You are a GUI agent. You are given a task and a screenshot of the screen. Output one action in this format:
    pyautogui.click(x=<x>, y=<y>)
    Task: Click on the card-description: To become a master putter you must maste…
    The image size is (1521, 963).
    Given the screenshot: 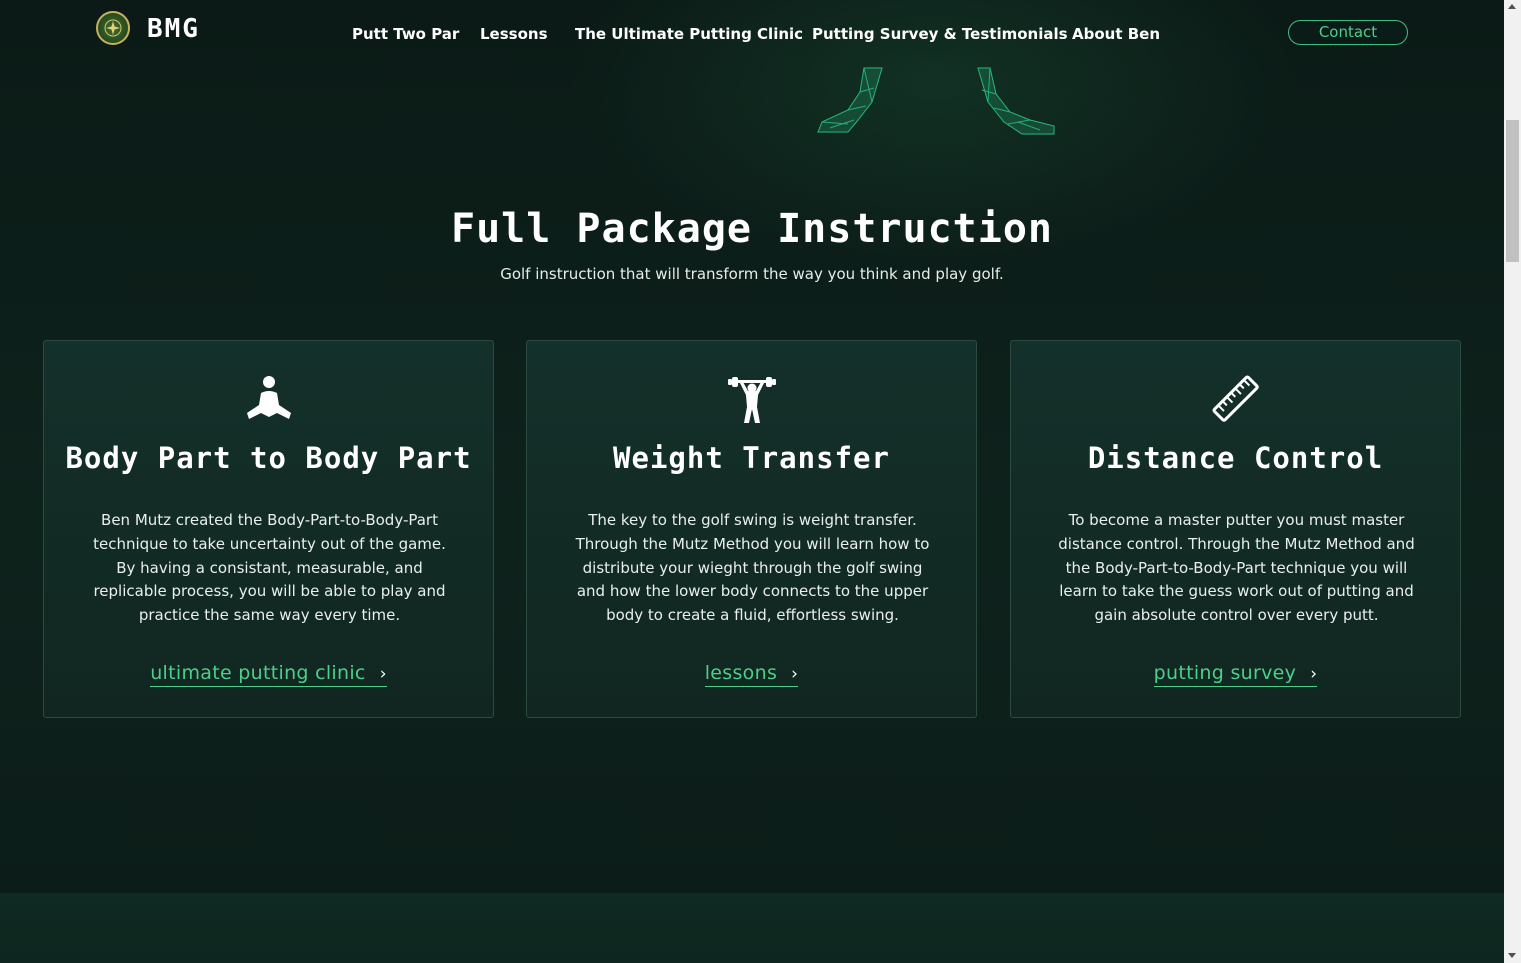 What is the action you would take?
    pyautogui.click(x=1236, y=568)
    